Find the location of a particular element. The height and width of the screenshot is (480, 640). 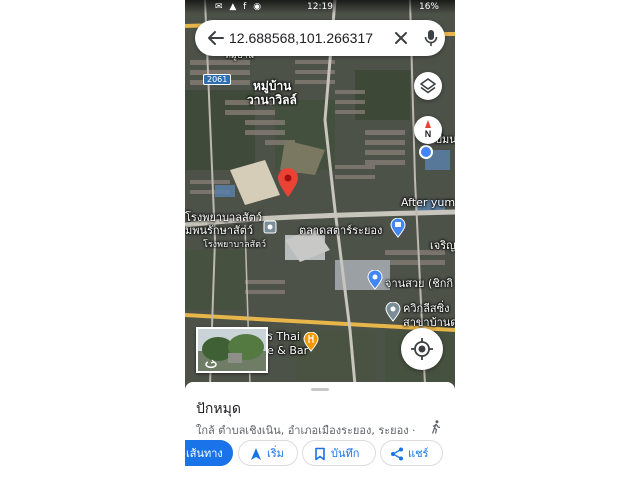

service-marker-icon is located at coordinates (393, 312).